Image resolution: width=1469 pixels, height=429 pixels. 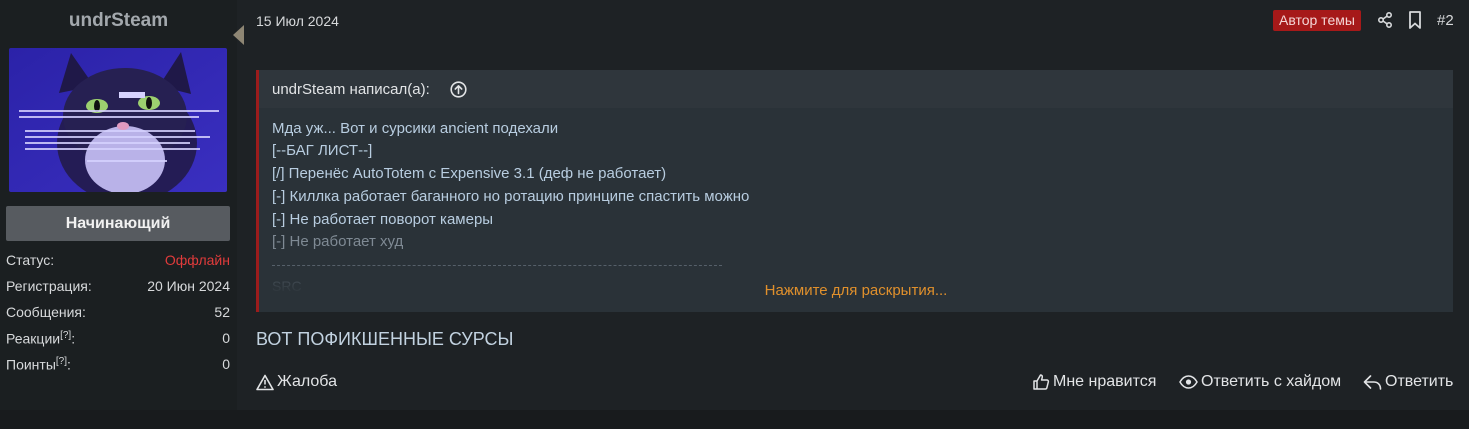 I want to click on quote-line: [-] Не работает худ, so click(x=338, y=241).